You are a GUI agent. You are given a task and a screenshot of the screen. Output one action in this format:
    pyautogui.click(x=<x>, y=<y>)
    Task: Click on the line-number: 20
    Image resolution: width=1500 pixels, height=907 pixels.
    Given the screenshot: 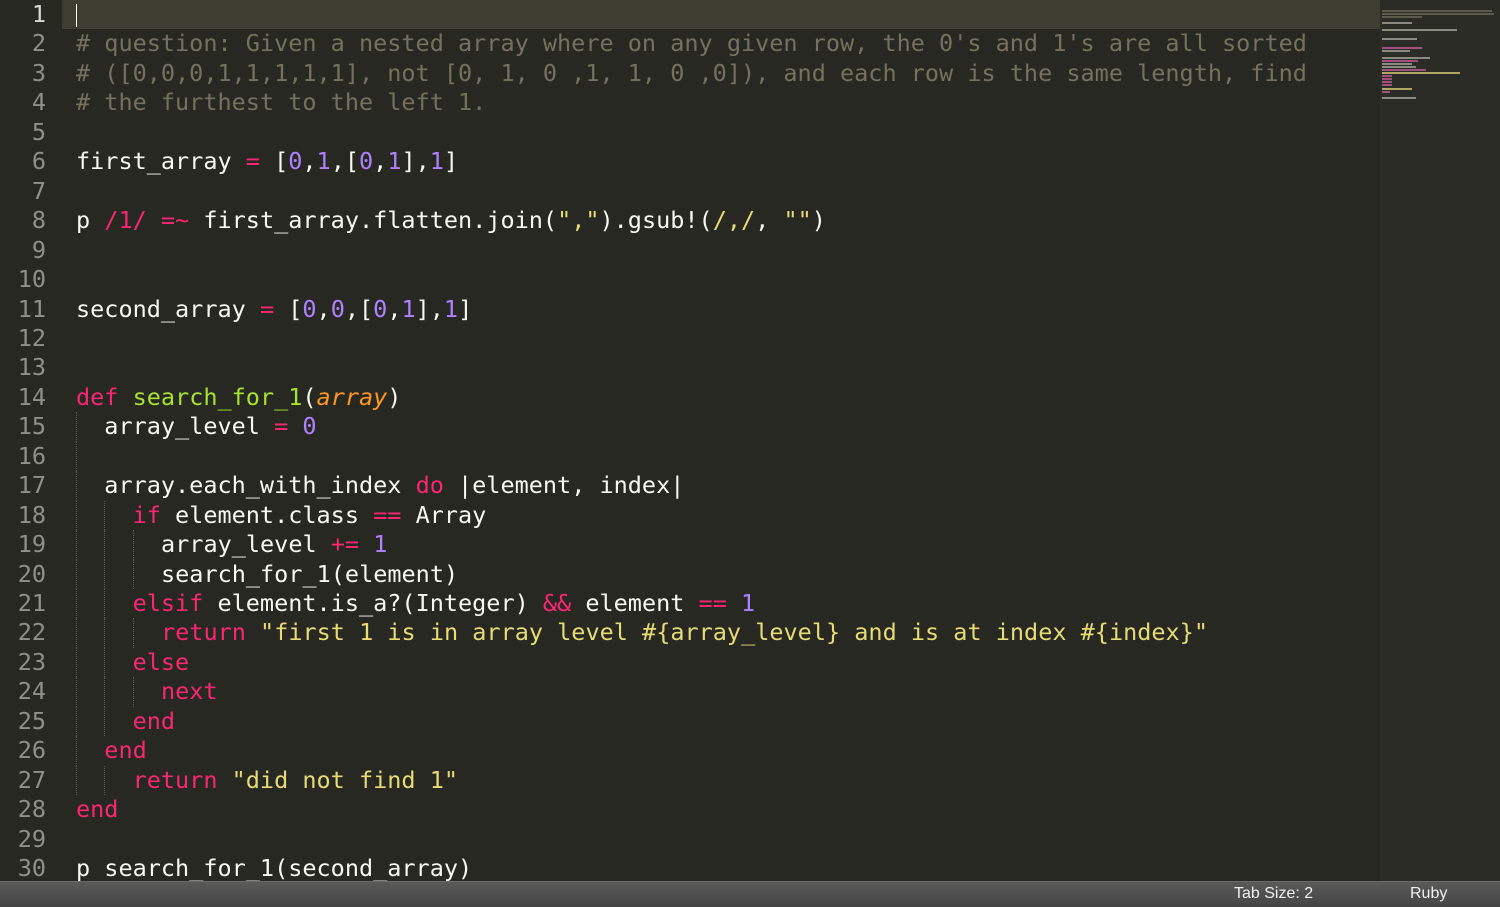 What is the action you would take?
    pyautogui.click(x=23, y=574)
    